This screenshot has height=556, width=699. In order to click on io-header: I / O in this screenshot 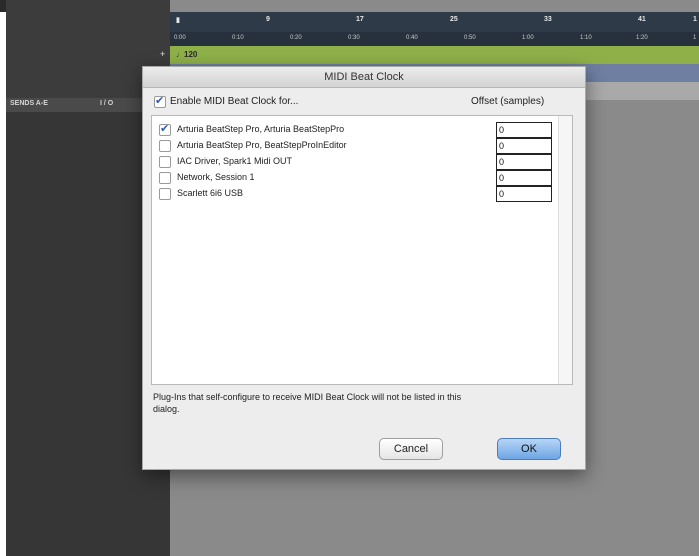, I will do `click(107, 103)`.